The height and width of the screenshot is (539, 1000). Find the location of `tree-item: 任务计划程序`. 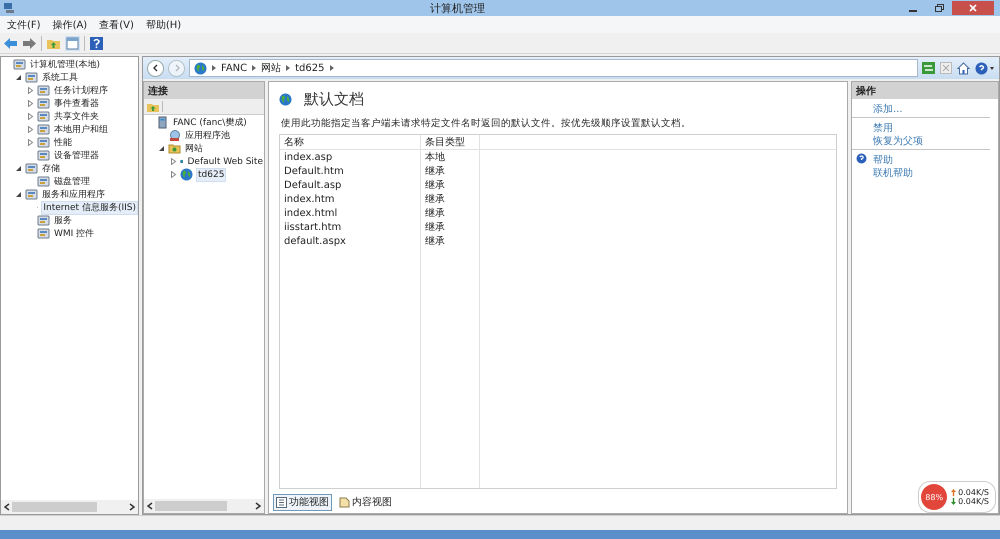

tree-item: 任务计划程序 is located at coordinates (81, 90).